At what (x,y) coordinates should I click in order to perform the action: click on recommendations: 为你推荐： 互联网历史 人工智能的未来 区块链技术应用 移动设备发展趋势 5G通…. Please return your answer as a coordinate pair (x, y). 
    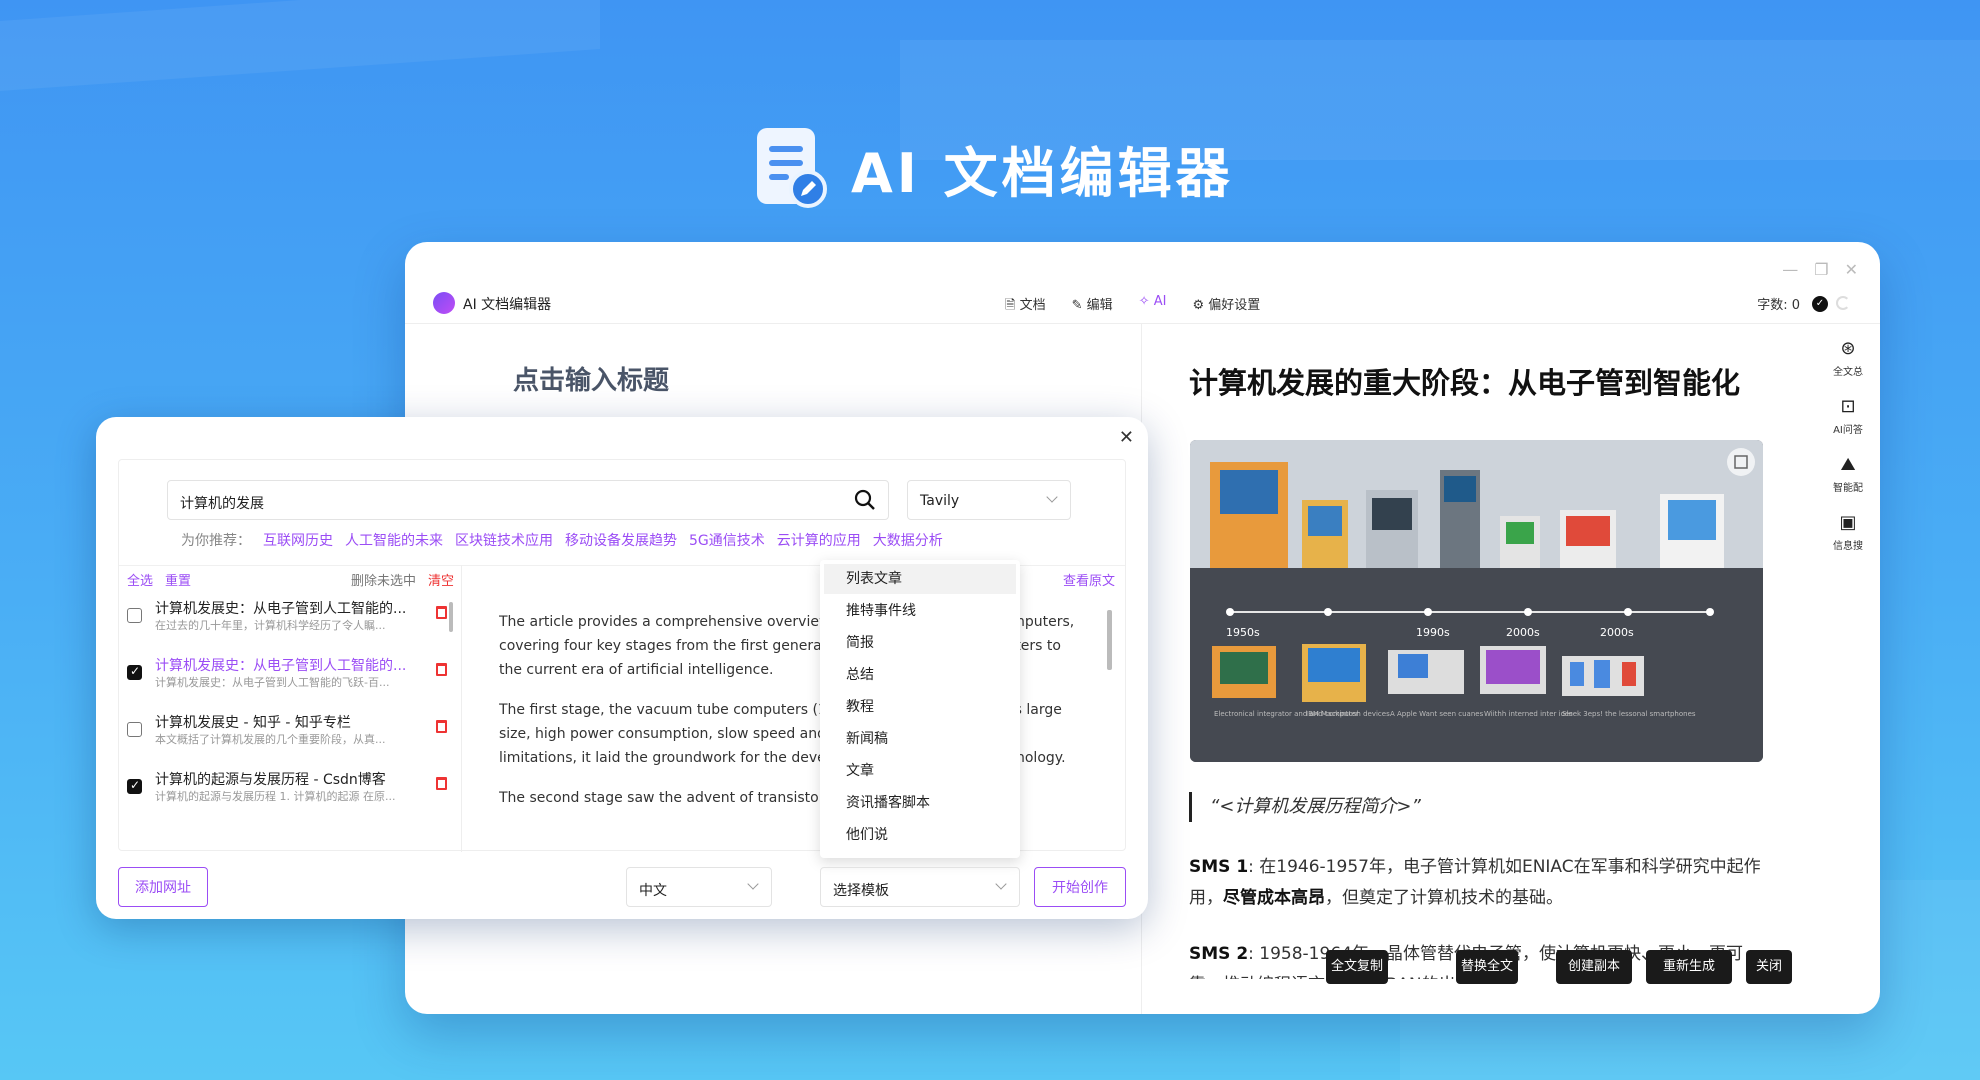
    Looking at the image, I should click on (562, 540).